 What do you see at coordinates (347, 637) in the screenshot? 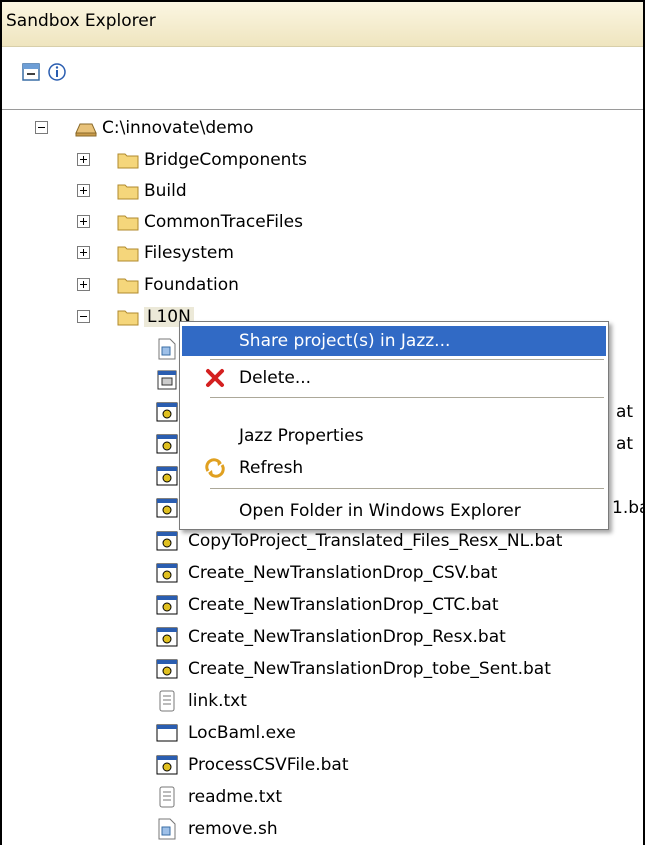
I see `tree-node-label: Create_NewTranslationDrop_Resx.bat` at bounding box center [347, 637].